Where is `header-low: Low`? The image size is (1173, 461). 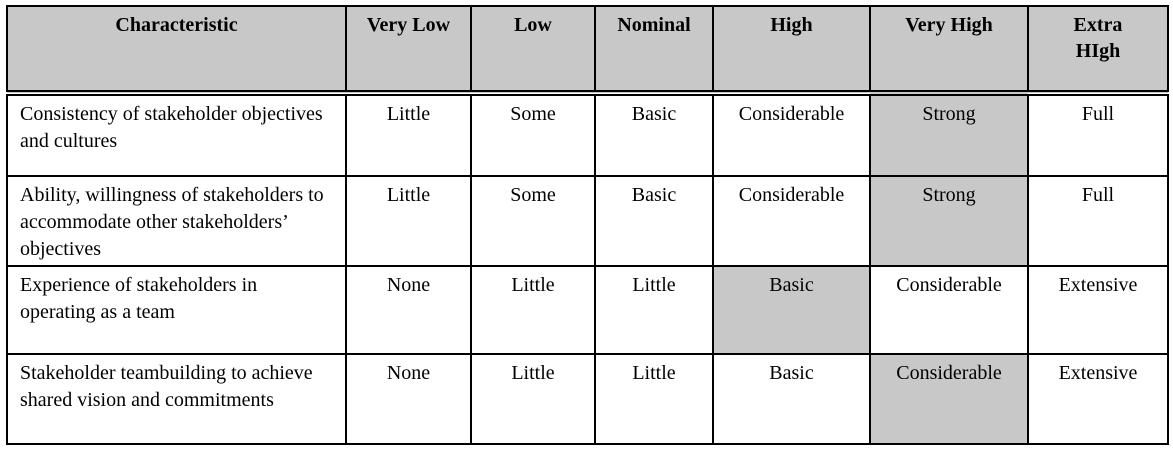 header-low: Low is located at coordinates (533, 50).